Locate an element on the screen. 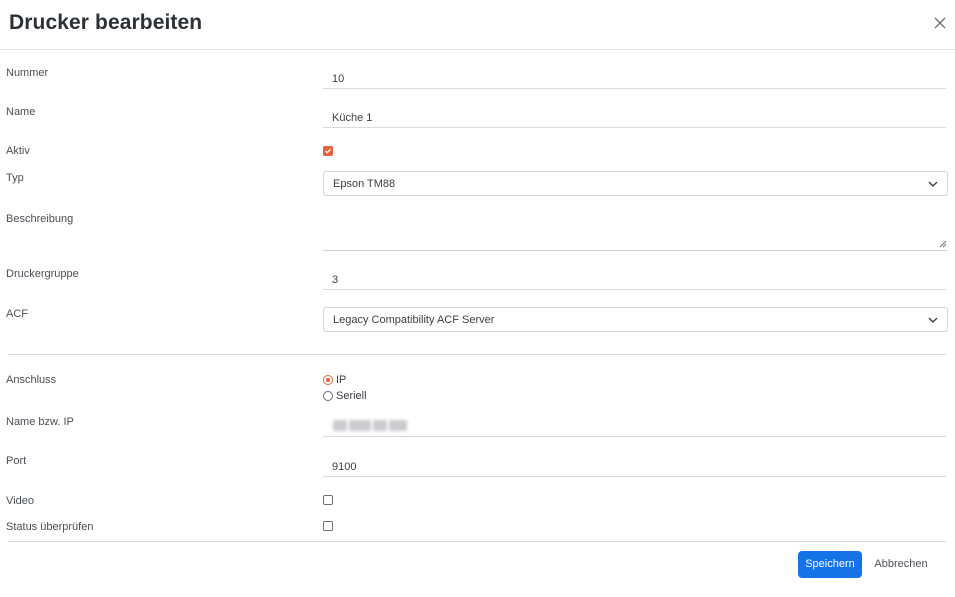  close-button is located at coordinates (940, 23).